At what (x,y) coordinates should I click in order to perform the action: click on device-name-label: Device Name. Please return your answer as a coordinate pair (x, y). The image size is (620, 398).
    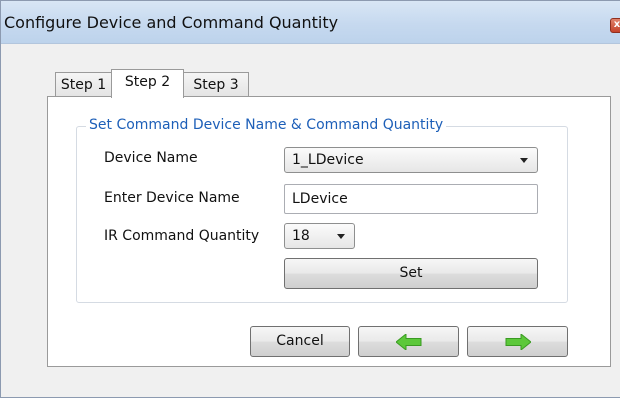
    Looking at the image, I should click on (151, 158).